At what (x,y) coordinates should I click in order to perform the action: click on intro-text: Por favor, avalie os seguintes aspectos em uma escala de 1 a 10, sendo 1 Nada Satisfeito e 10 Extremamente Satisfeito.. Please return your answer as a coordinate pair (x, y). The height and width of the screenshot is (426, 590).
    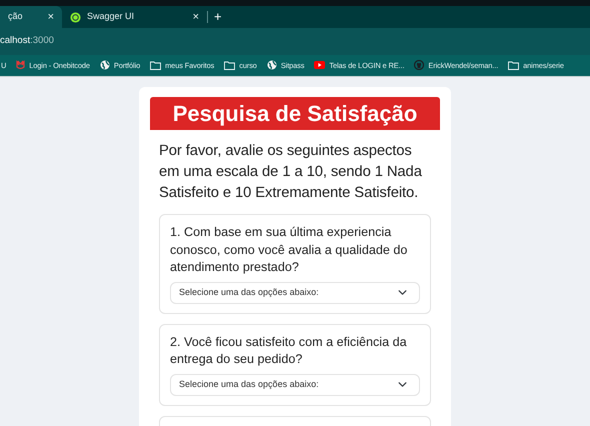
    Looking at the image, I should click on (291, 172).